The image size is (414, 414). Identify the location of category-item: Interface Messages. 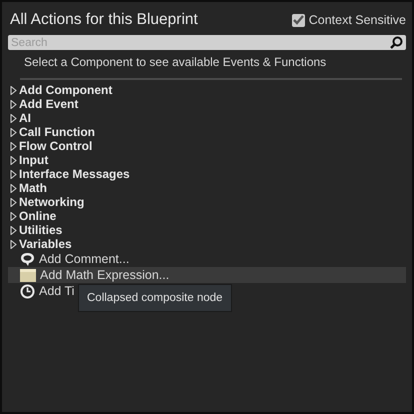
(74, 174).